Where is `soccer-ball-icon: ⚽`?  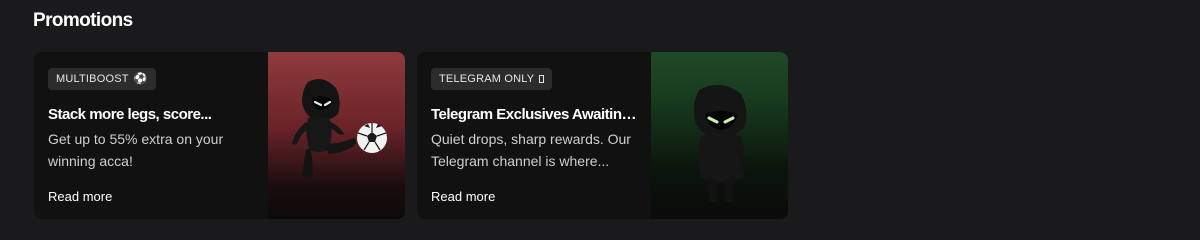 soccer-ball-icon: ⚽ is located at coordinates (140, 78).